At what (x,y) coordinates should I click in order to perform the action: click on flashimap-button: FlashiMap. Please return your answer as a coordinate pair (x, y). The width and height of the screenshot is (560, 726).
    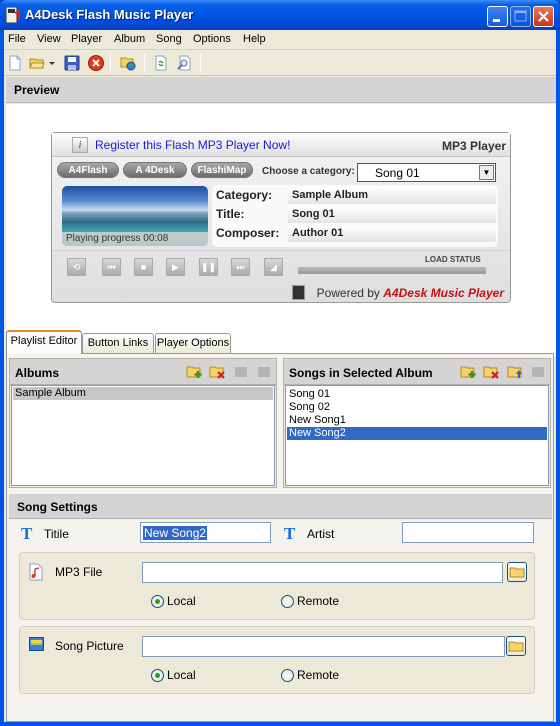
    Looking at the image, I should click on (222, 170).